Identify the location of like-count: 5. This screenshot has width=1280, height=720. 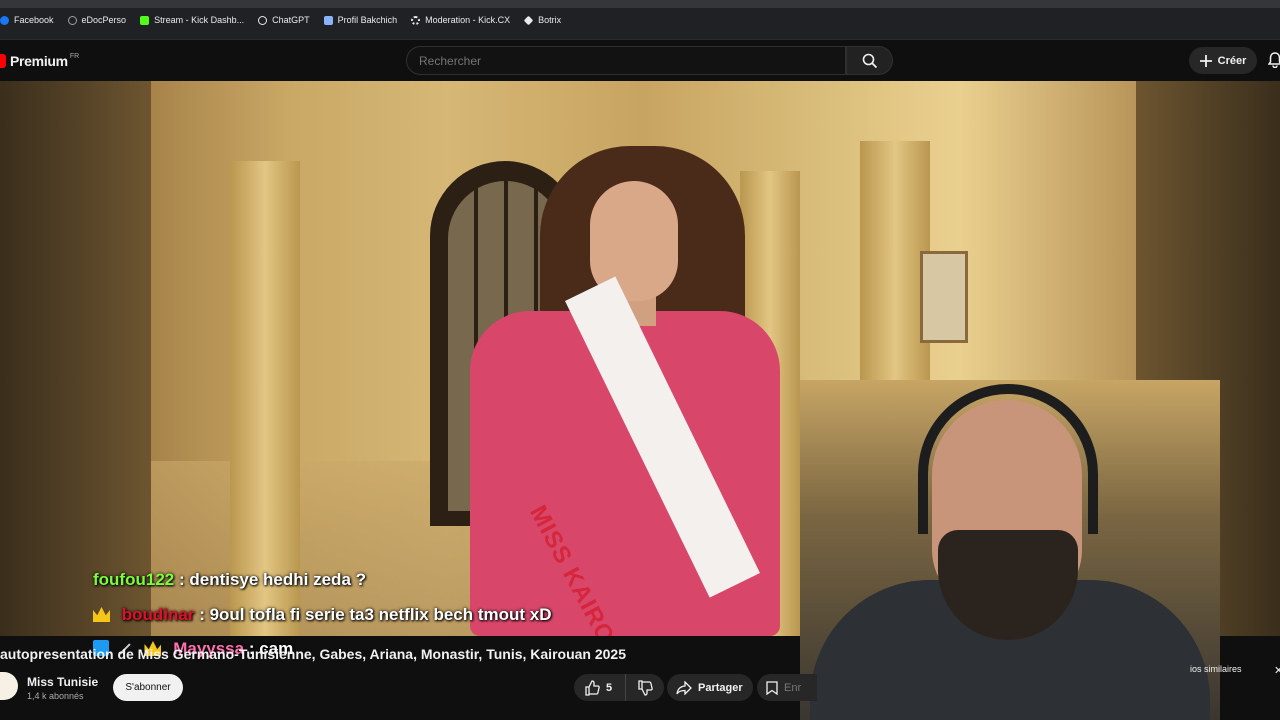
(609, 687).